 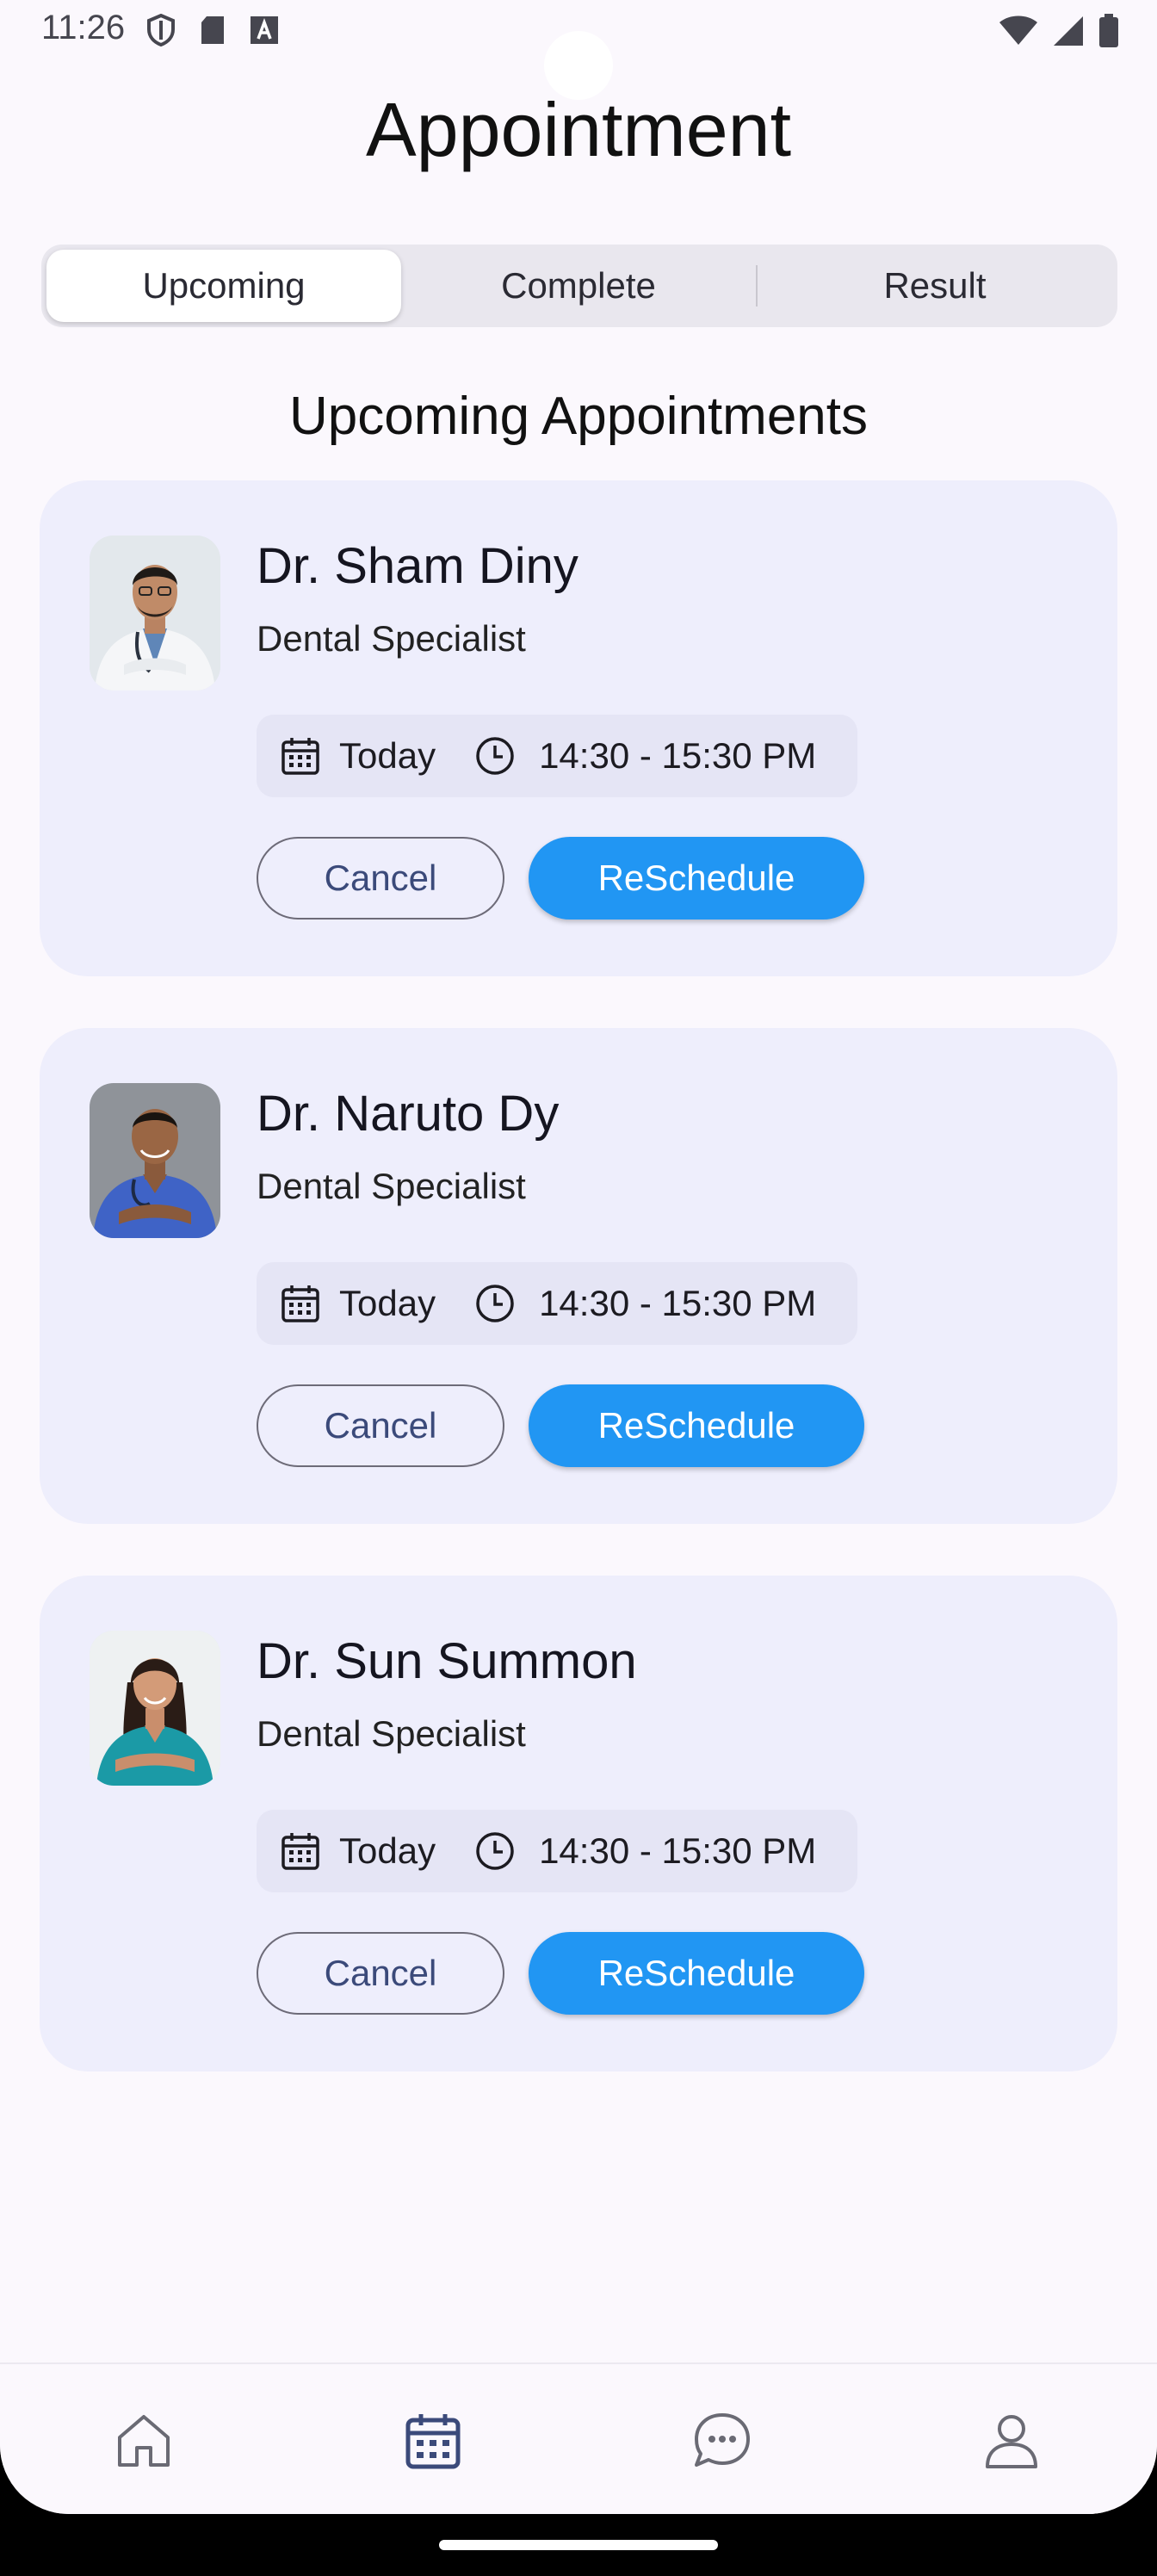 I want to click on nav-appointments, so click(x=433, y=2441).